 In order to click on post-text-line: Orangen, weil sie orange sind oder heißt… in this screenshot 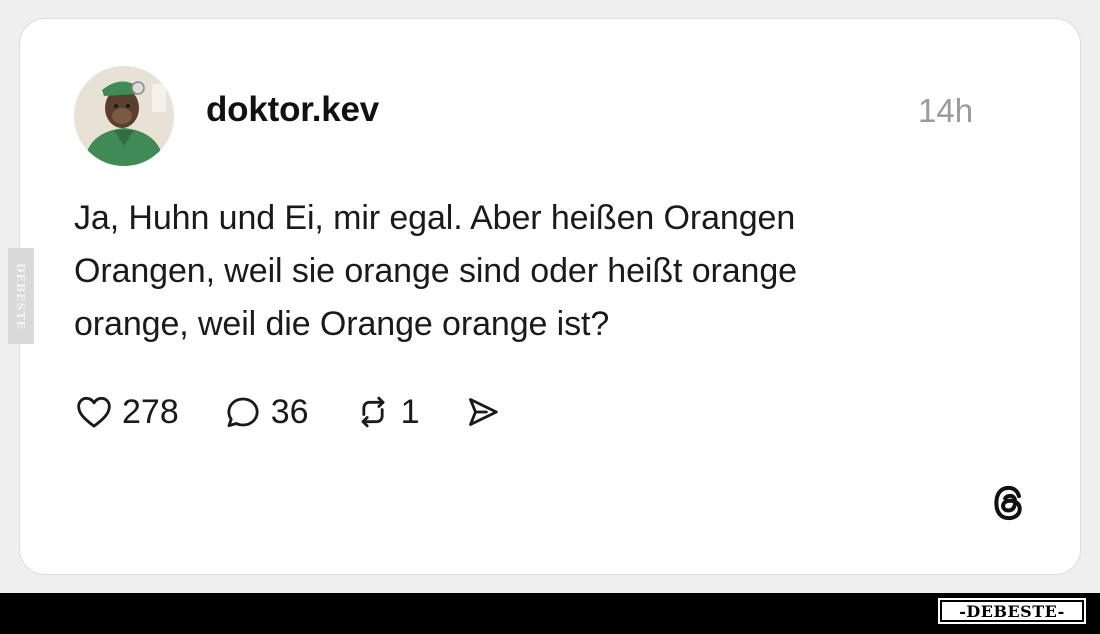, I will do `click(435, 271)`.